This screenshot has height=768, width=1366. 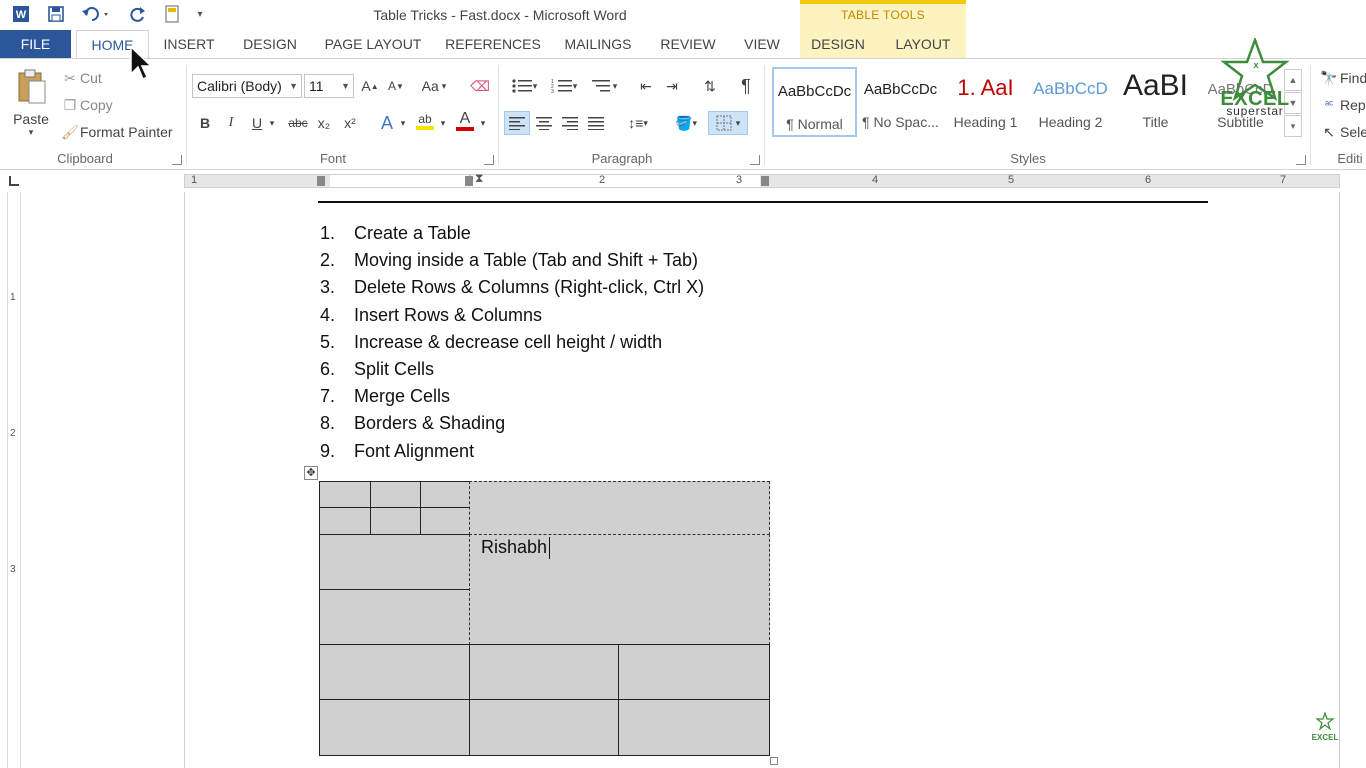 What do you see at coordinates (443, 123) in the screenshot?
I see `highlight-dropdown-icon: ▾` at bounding box center [443, 123].